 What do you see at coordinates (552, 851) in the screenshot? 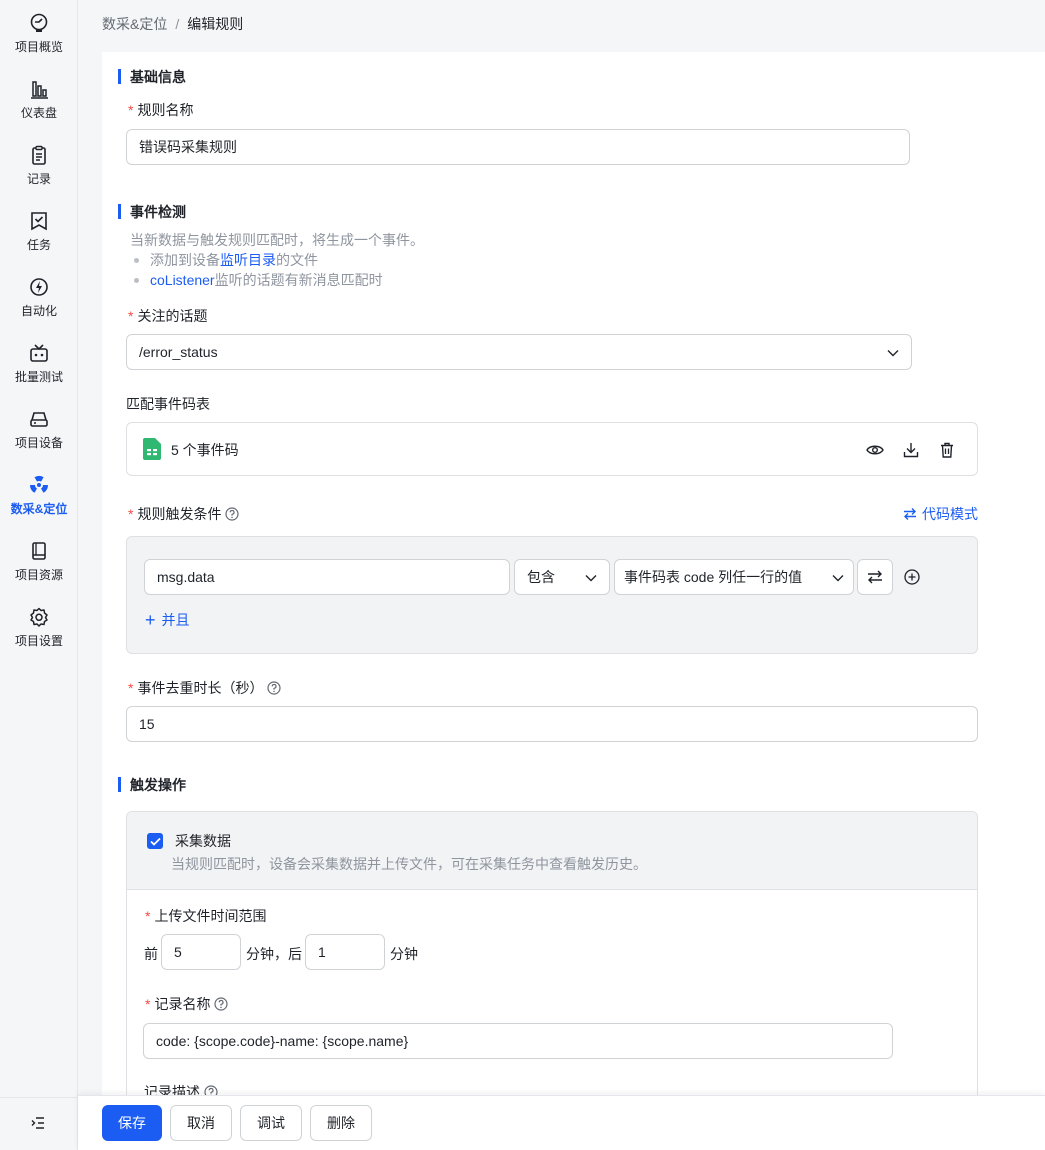
I see `collect-data-header: 采集数据 当规则匹配时，设备会采集数据并上传文件，可在采集任务中查看触发历史。` at bounding box center [552, 851].